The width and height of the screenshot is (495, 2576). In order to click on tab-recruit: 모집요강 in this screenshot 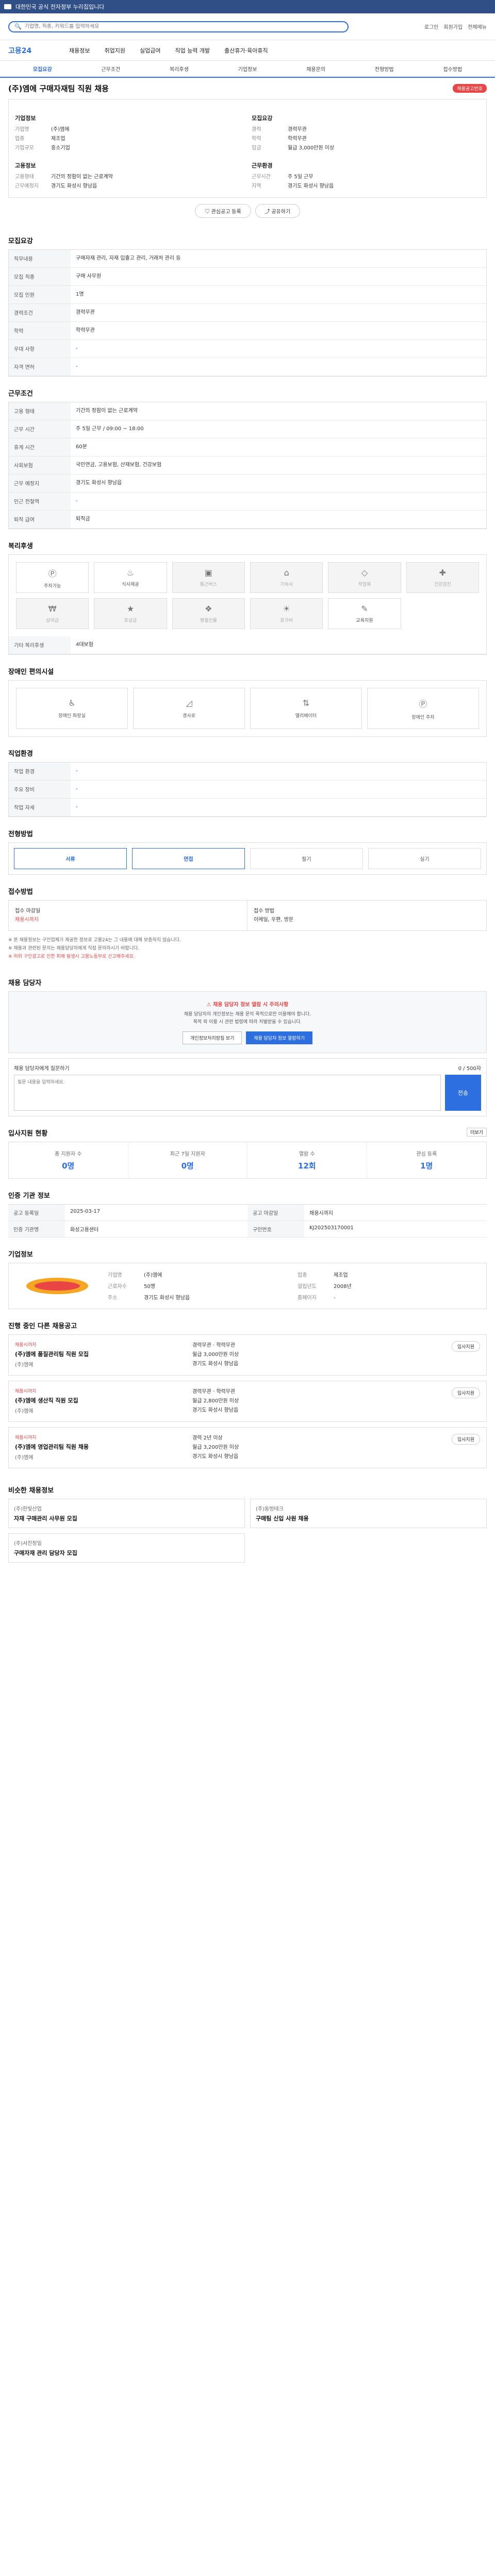, I will do `click(42, 69)`.